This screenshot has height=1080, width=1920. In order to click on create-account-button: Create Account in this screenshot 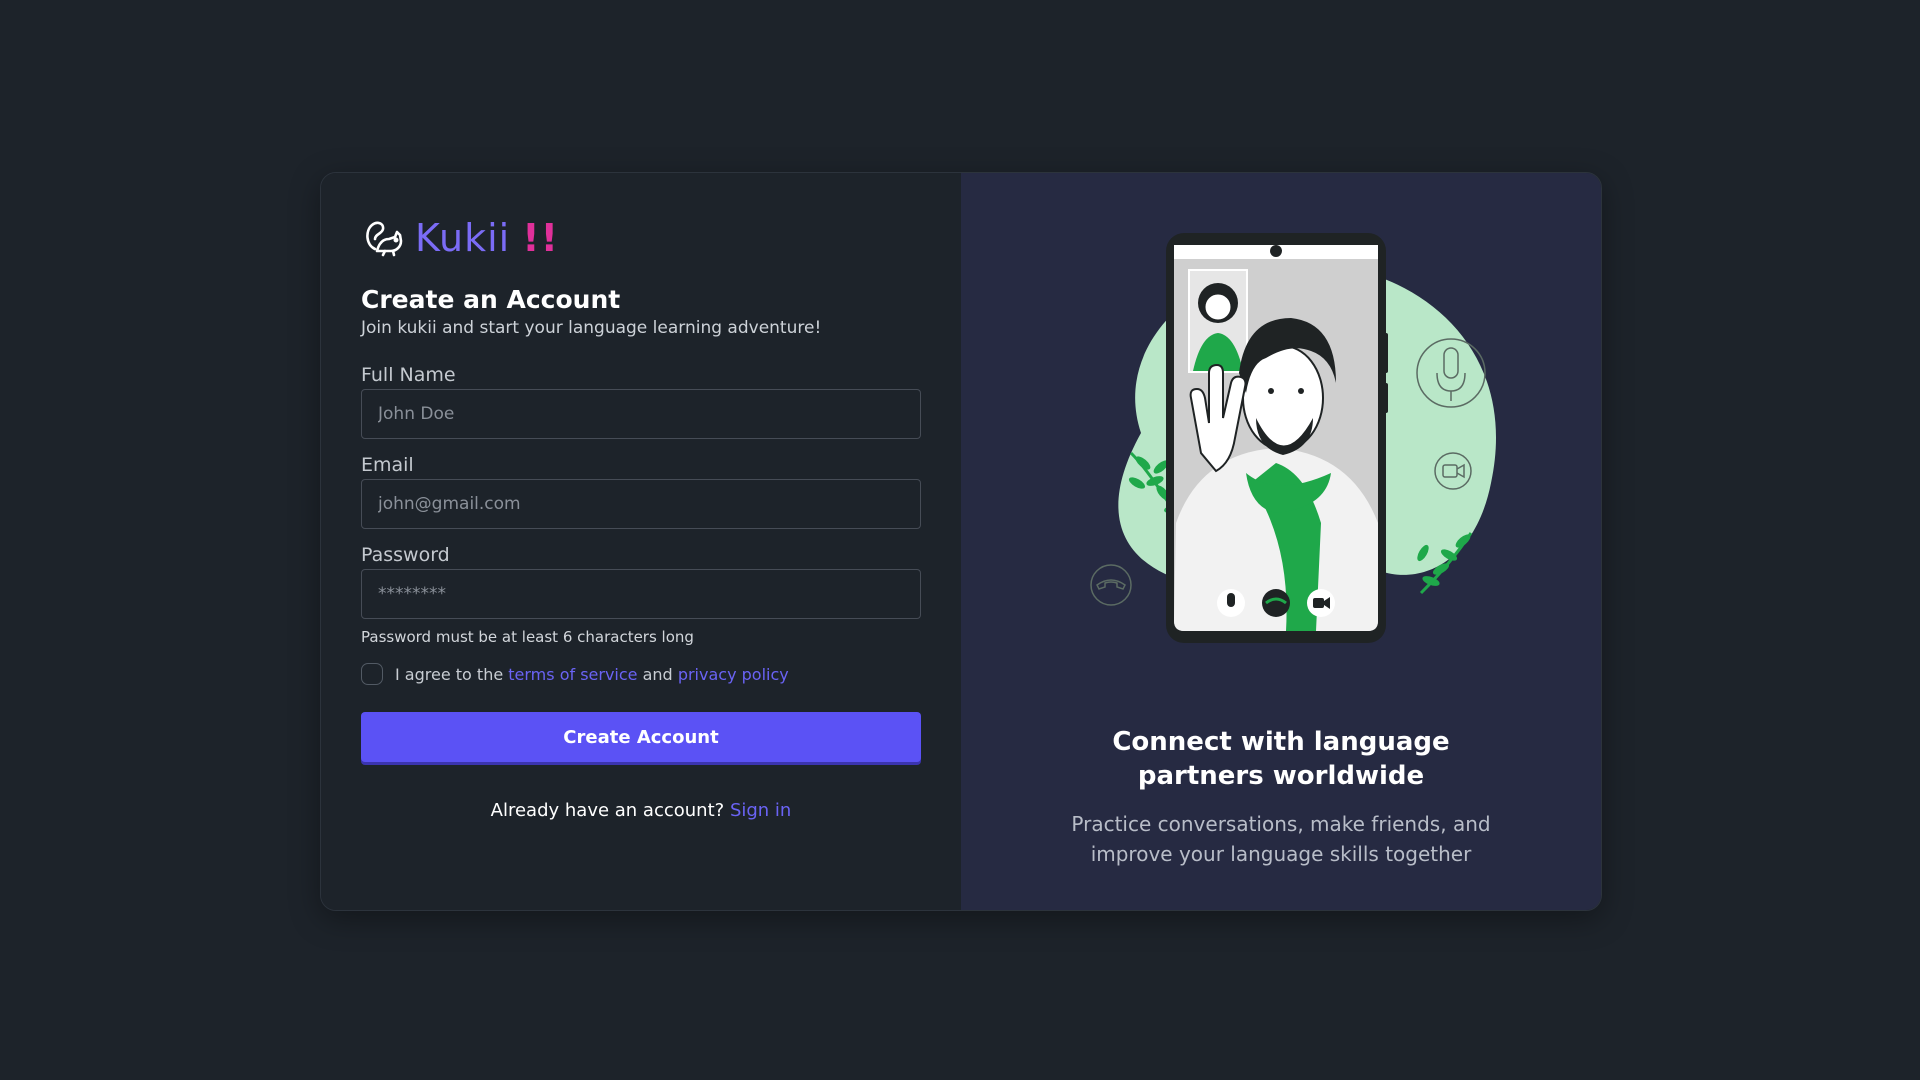, I will do `click(641, 737)`.